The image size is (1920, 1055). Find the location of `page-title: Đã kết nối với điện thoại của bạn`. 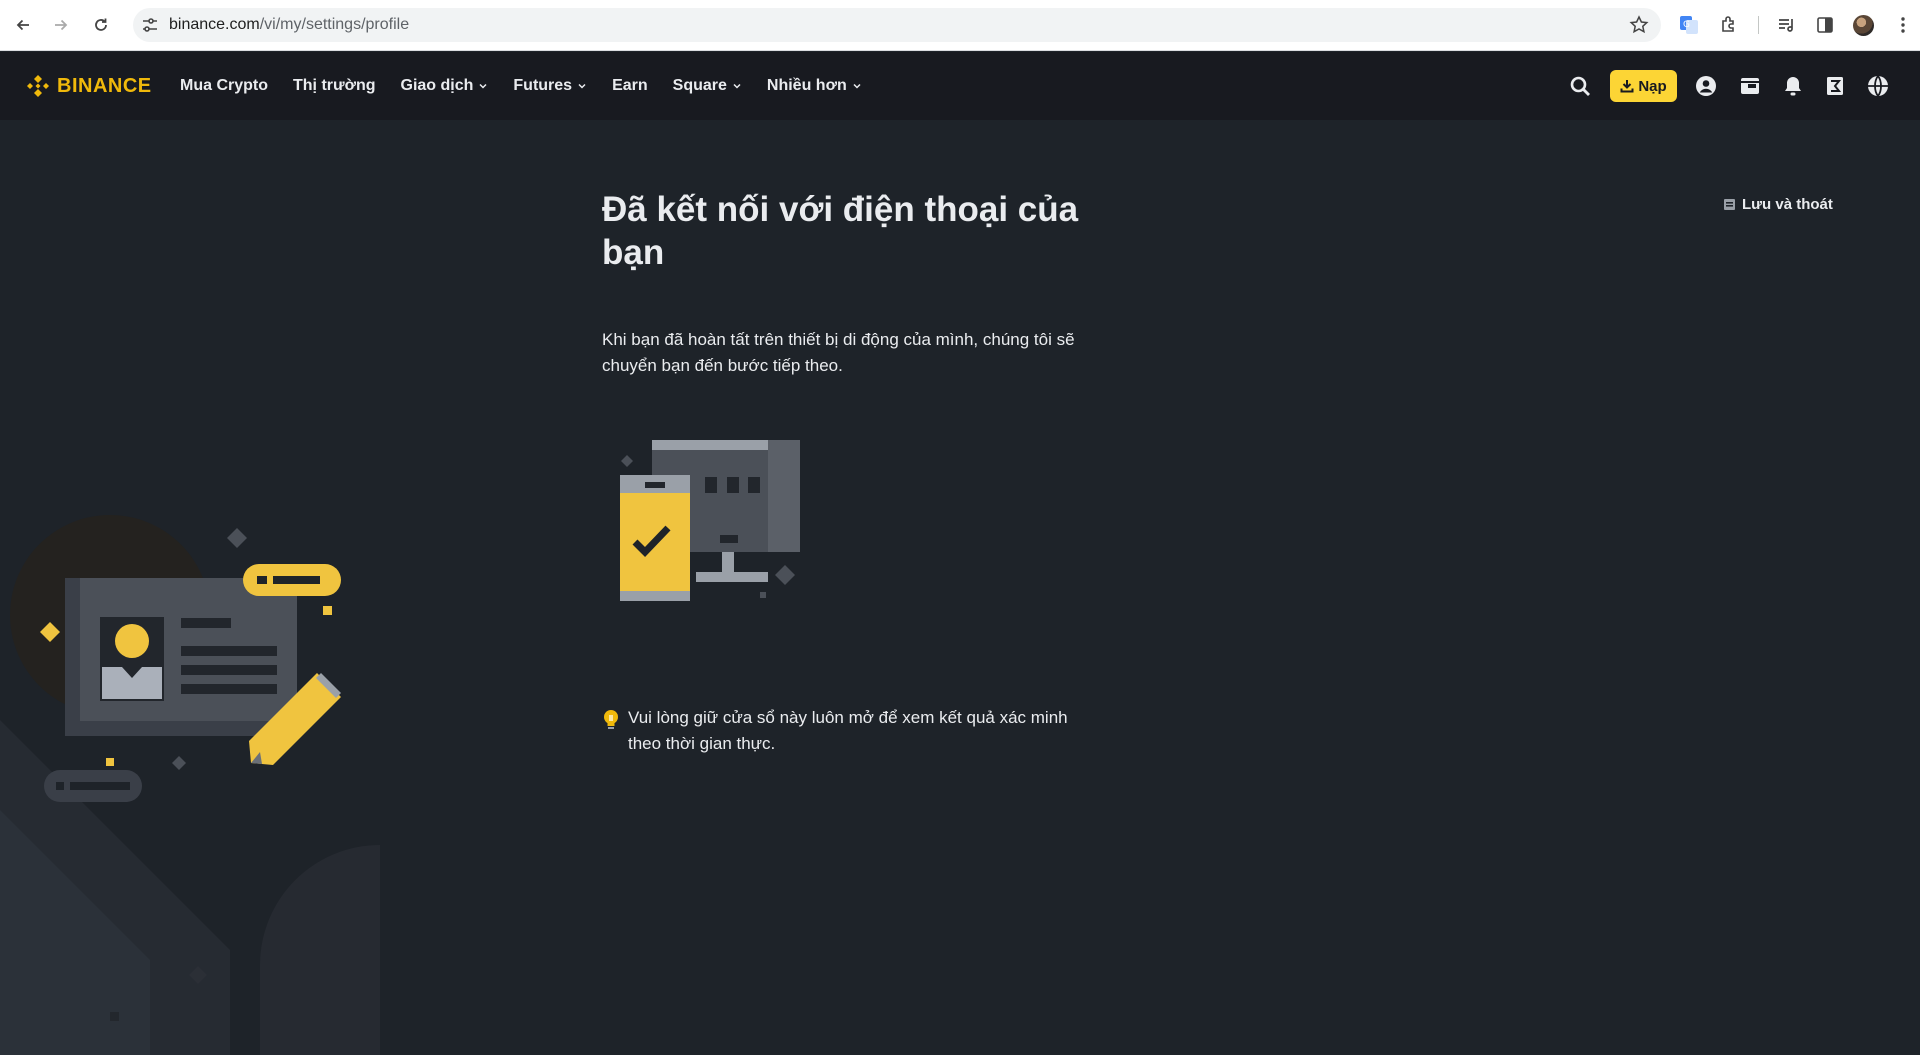

page-title: Đã kết nối với điện thoại của bạn is located at coordinates (840, 231).